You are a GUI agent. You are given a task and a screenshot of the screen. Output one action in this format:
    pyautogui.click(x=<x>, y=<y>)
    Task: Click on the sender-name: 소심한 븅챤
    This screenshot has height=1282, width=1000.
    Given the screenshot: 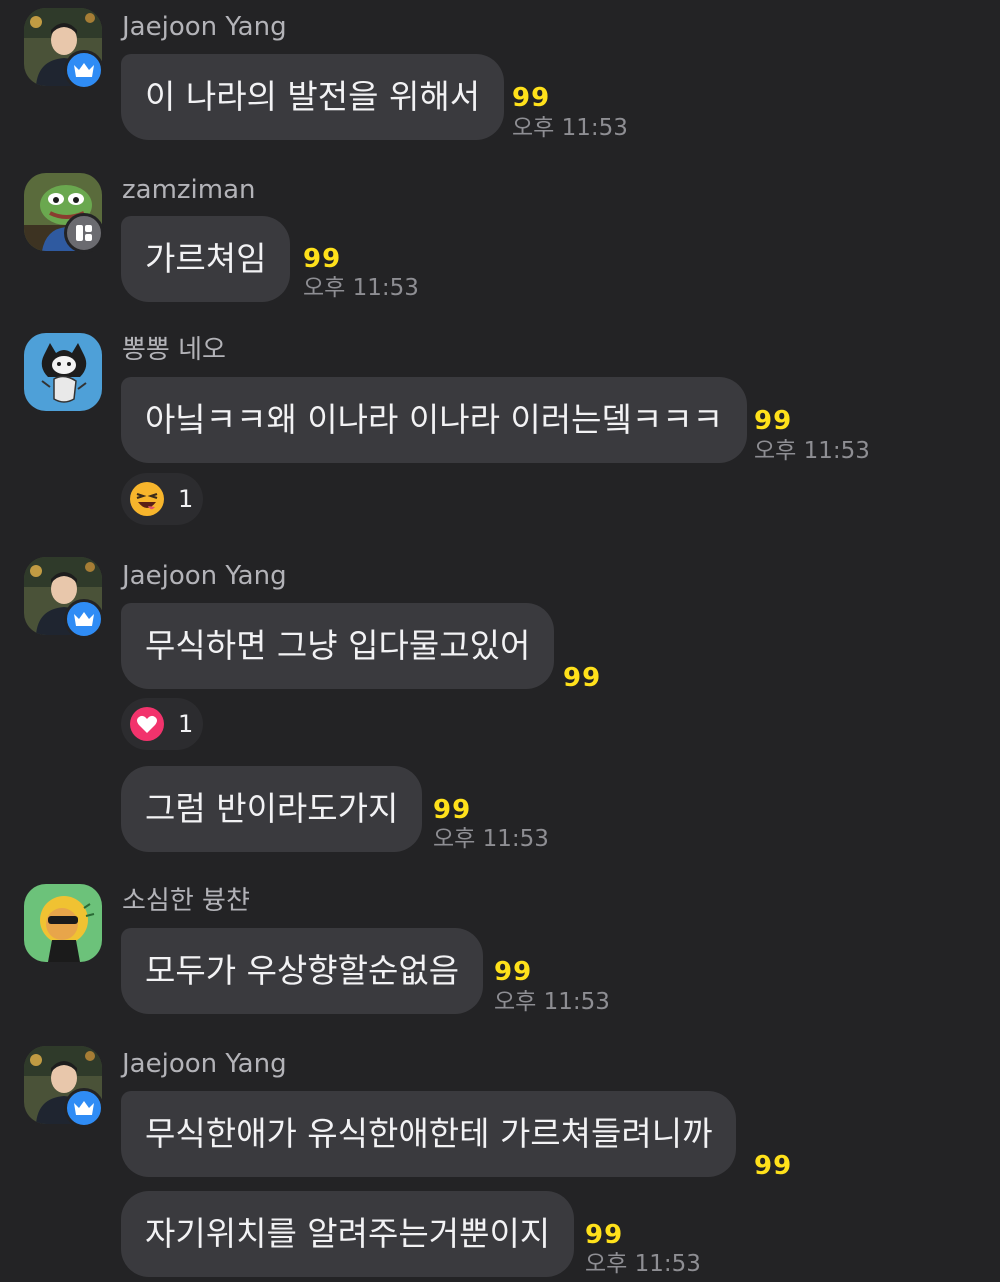 What is the action you would take?
    pyautogui.click(x=186, y=901)
    